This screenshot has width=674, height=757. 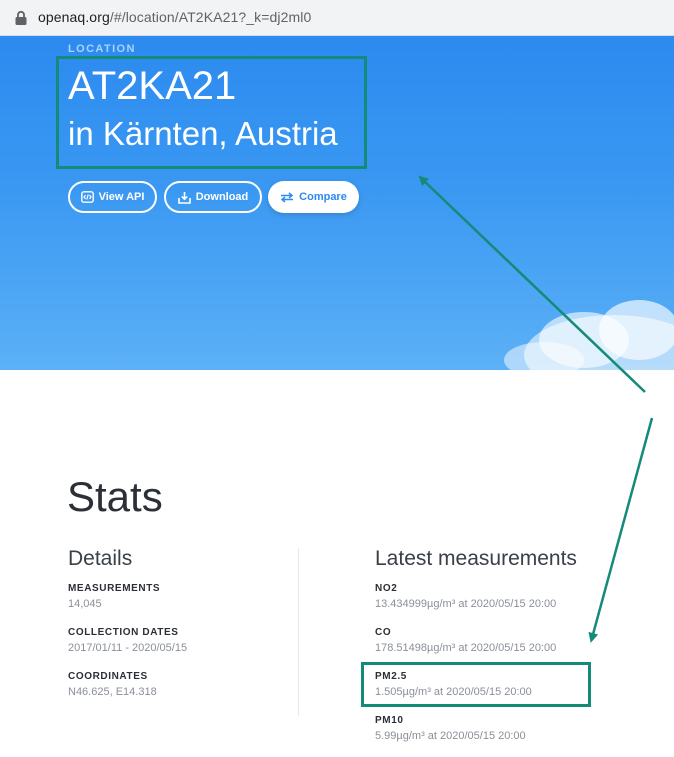 I want to click on compare-label: Compare, so click(x=323, y=197).